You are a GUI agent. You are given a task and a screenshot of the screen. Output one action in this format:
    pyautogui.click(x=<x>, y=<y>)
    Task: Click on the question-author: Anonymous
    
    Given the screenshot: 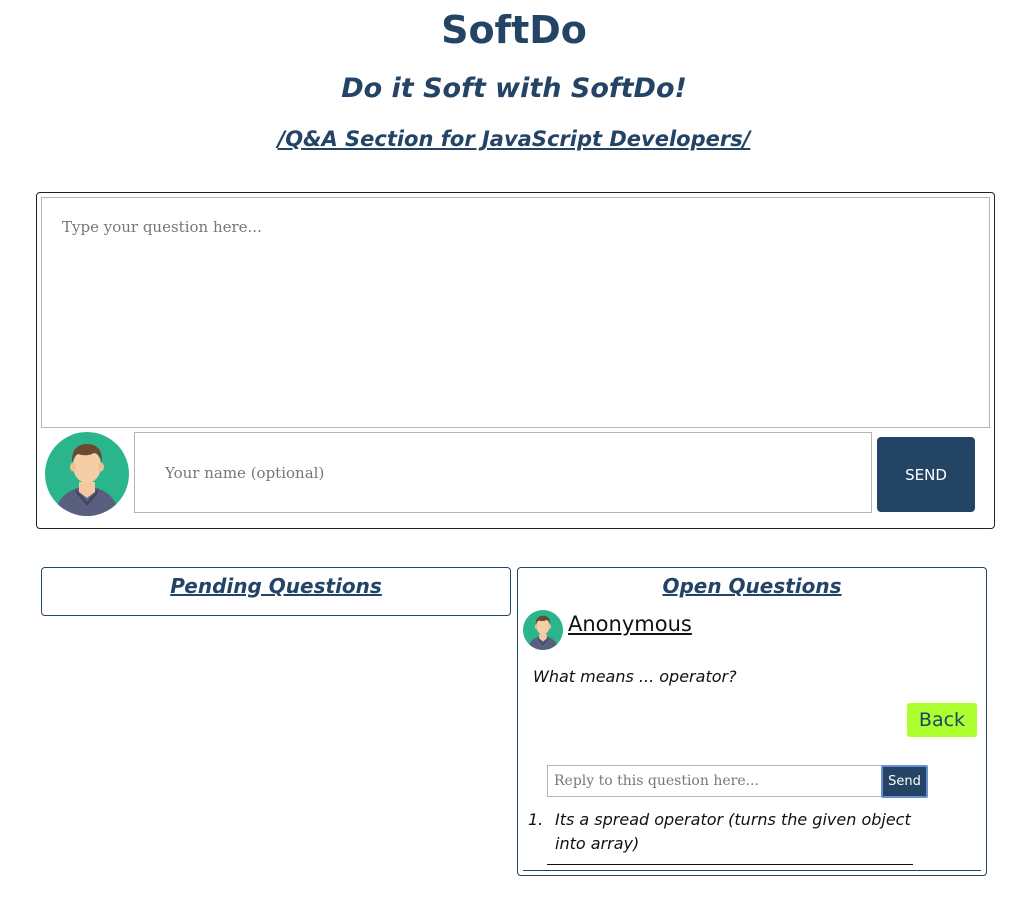 What is the action you would take?
    pyautogui.click(x=630, y=624)
    